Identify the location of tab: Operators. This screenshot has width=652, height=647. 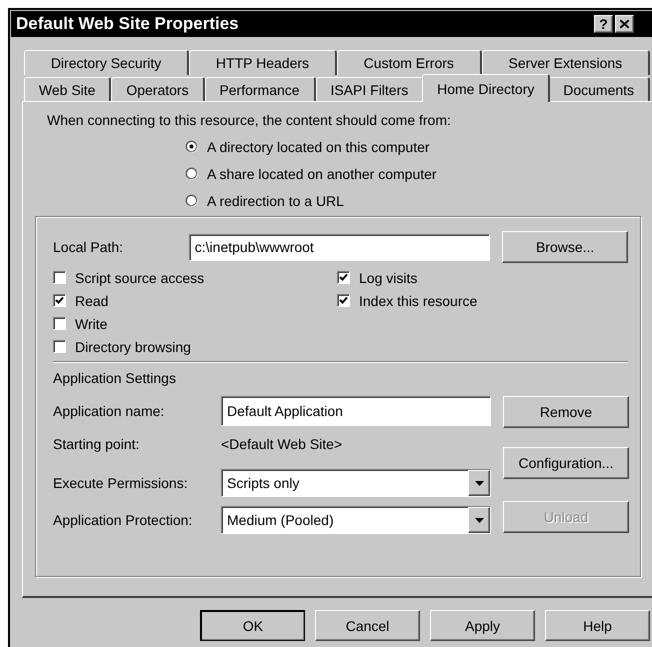
(158, 89).